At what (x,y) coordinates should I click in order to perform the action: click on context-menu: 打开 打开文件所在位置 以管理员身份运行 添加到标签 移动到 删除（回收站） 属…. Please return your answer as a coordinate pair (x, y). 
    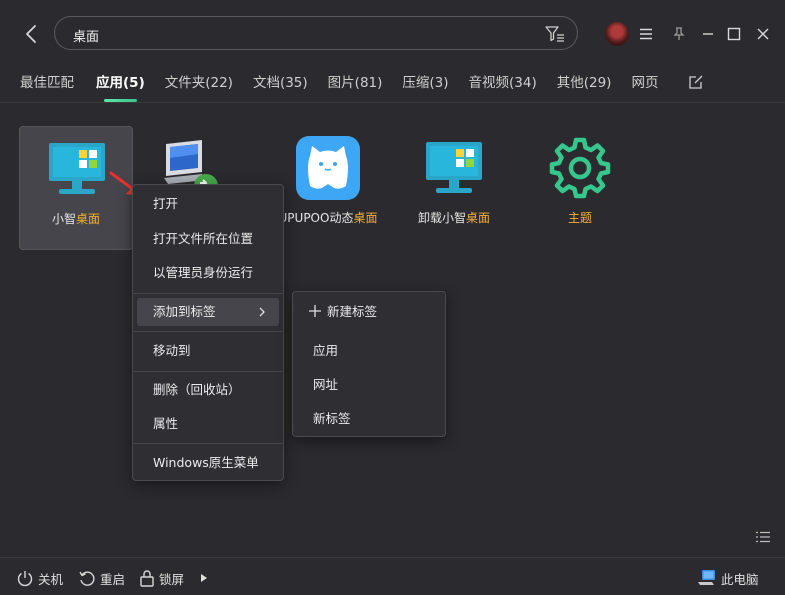
    Looking at the image, I should click on (208, 332).